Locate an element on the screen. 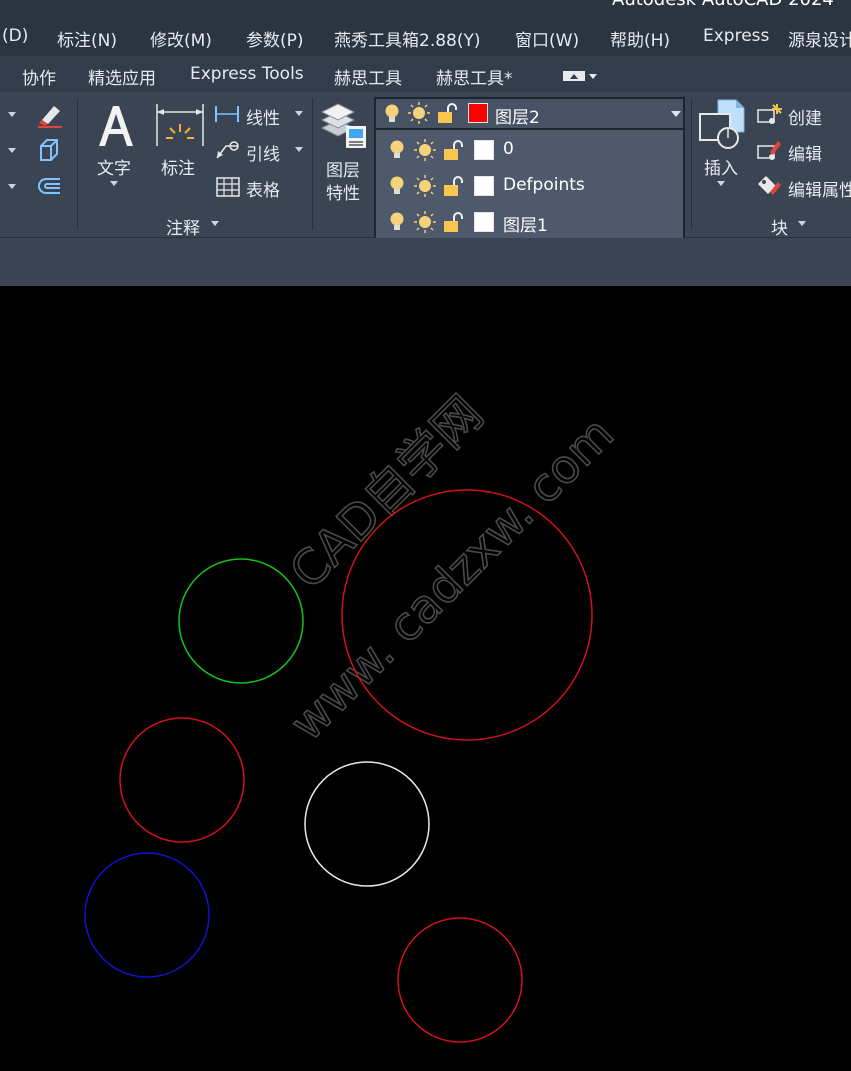 This screenshot has height=1071, width=851. tab-hesi-tools: 赫思工具 is located at coordinates (368, 76).